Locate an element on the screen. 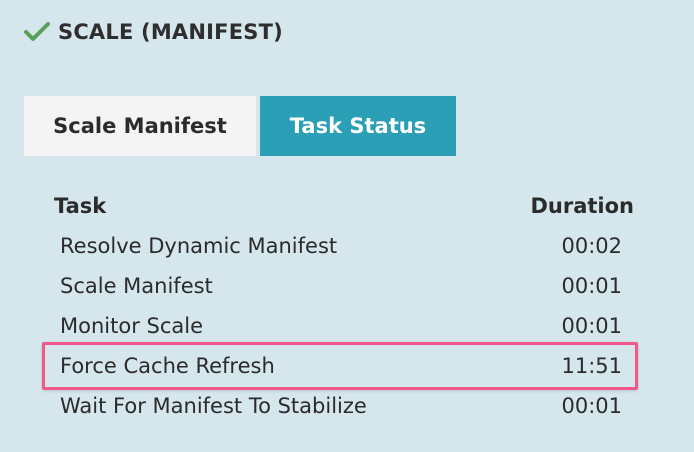 The height and width of the screenshot is (452, 694). table-row: Monitor Scale 00:01 is located at coordinates (344, 326).